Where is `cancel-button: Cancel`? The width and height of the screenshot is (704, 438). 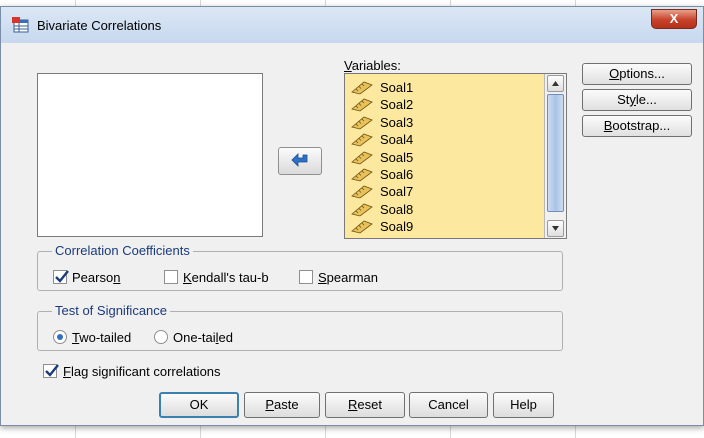
cancel-button: Cancel is located at coordinates (448, 405).